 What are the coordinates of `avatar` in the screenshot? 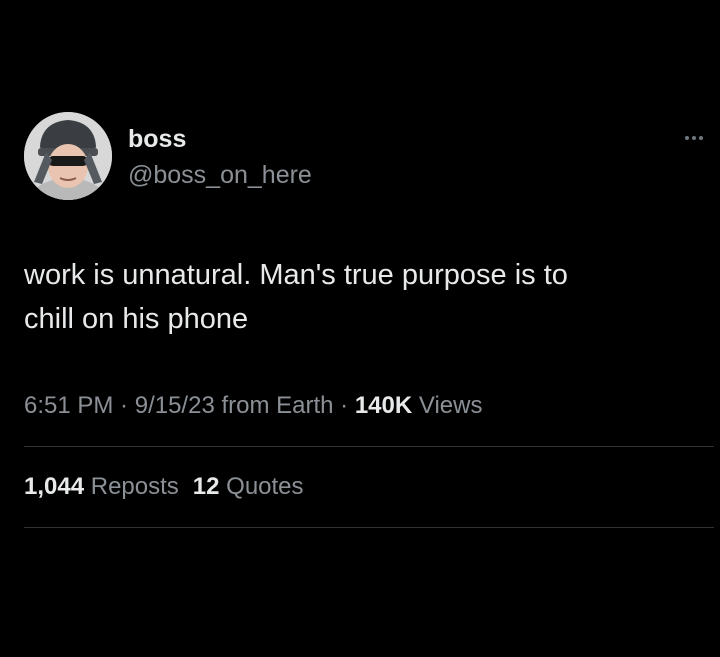 It's located at (68, 156).